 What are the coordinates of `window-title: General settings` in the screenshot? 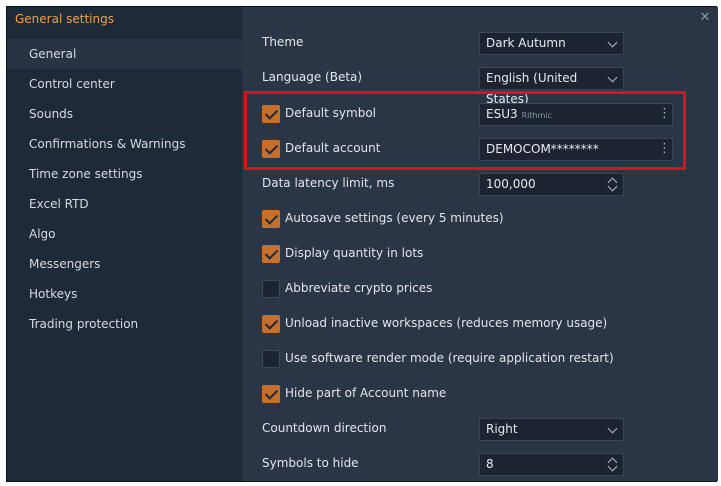 It's located at (64, 19).